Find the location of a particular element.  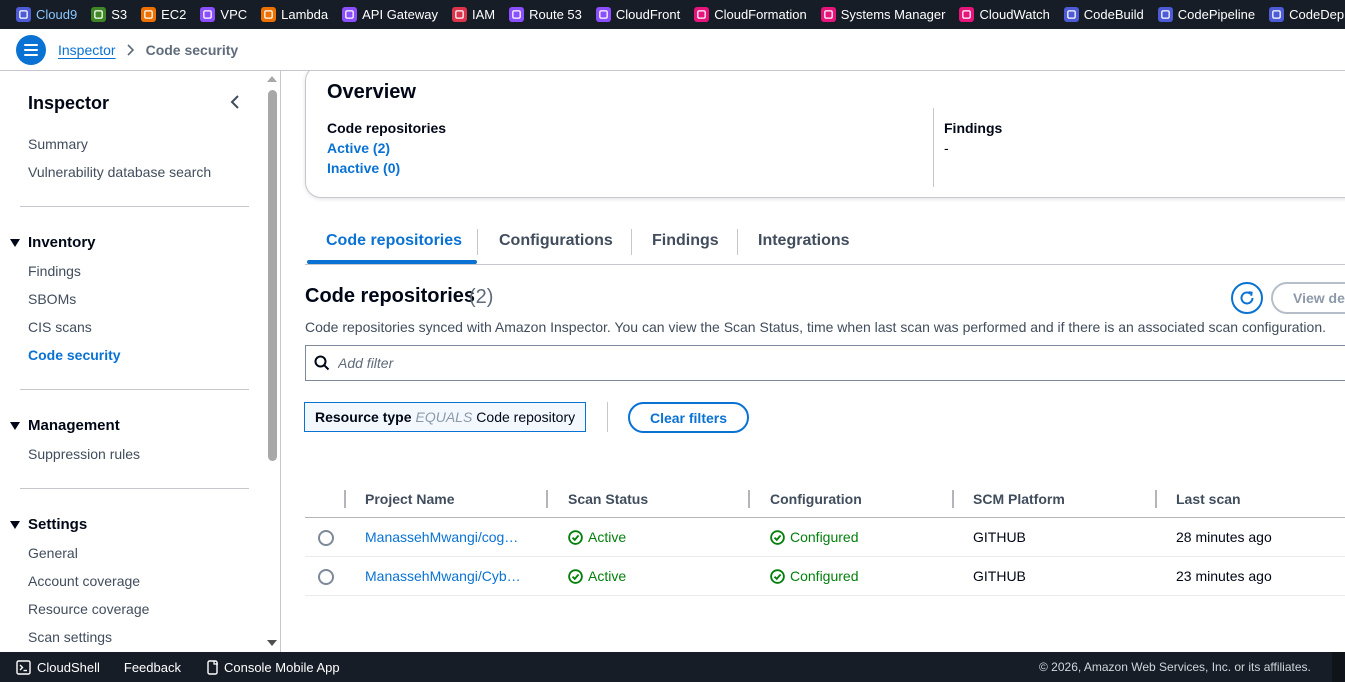

sidebar-item-general: General is located at coordinates (53, 553).